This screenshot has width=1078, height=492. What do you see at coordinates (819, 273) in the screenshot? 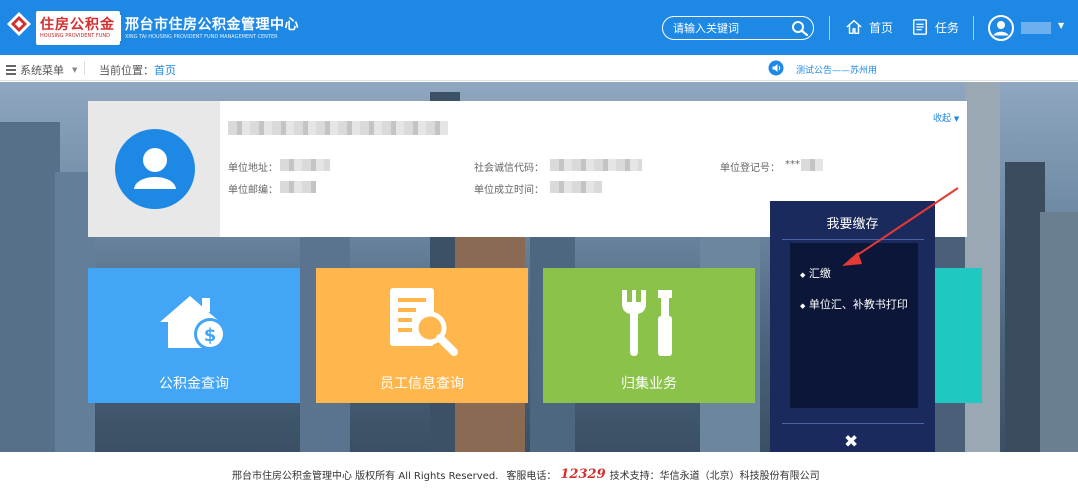
I see `popup-item-label: 汇缴` at bounding box center [819, 273].